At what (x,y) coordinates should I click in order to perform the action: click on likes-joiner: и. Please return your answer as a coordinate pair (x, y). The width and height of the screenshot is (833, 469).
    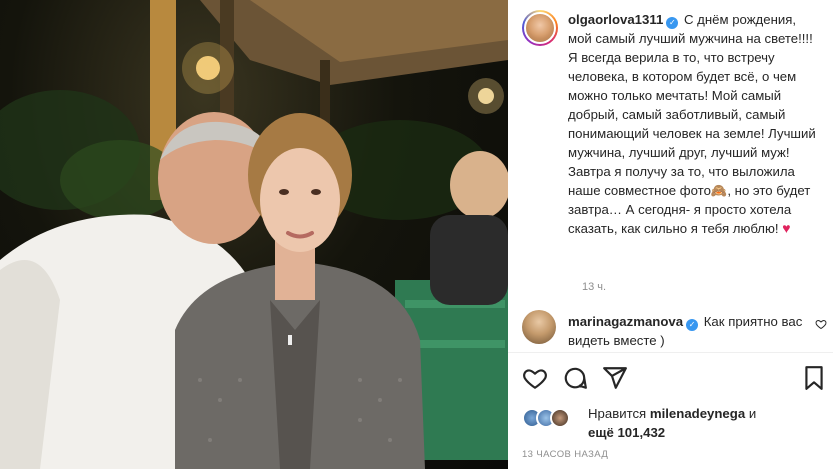
    Looking at the image, I should click on (752, 413).